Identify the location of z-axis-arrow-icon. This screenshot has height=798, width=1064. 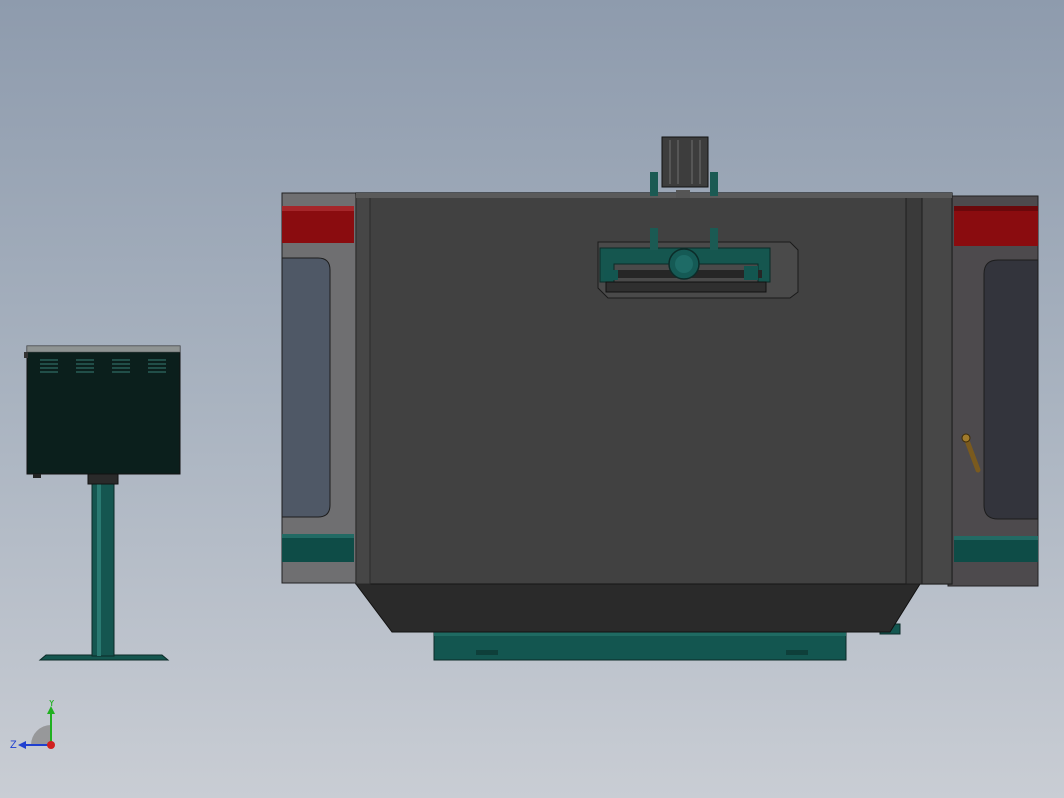
(22, 745).